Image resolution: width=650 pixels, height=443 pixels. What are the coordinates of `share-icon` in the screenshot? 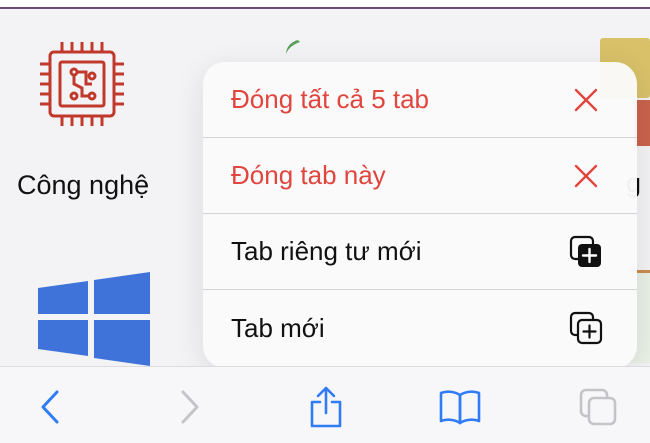 It's located at (326, 407).